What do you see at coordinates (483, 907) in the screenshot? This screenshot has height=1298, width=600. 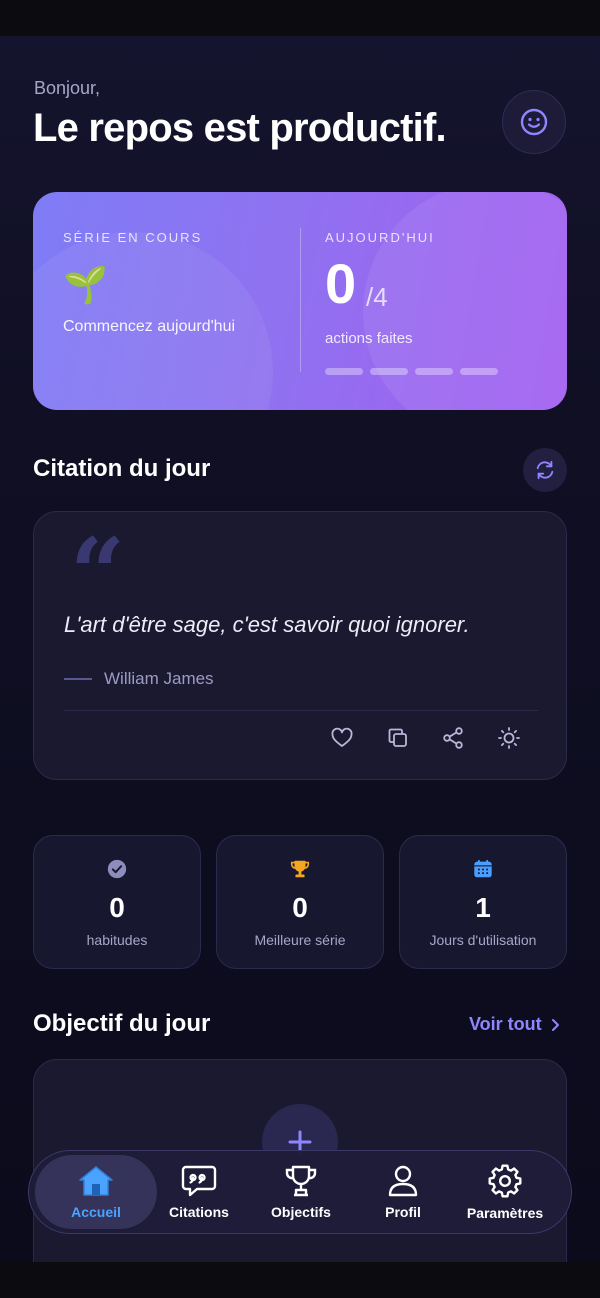 I see `stat-value: 1` at bounding box center [483, 907].